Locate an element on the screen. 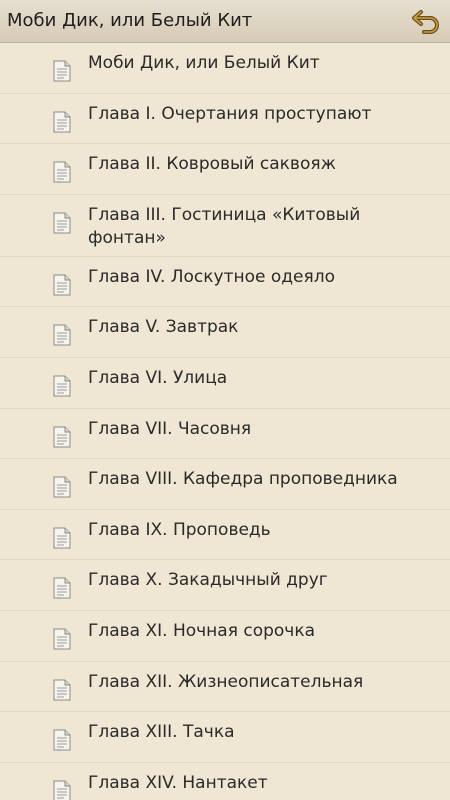 This screenshot has height=800, width=450. toc-item-label: Глава XIII. Тачка is located at coordinates (161, 732).